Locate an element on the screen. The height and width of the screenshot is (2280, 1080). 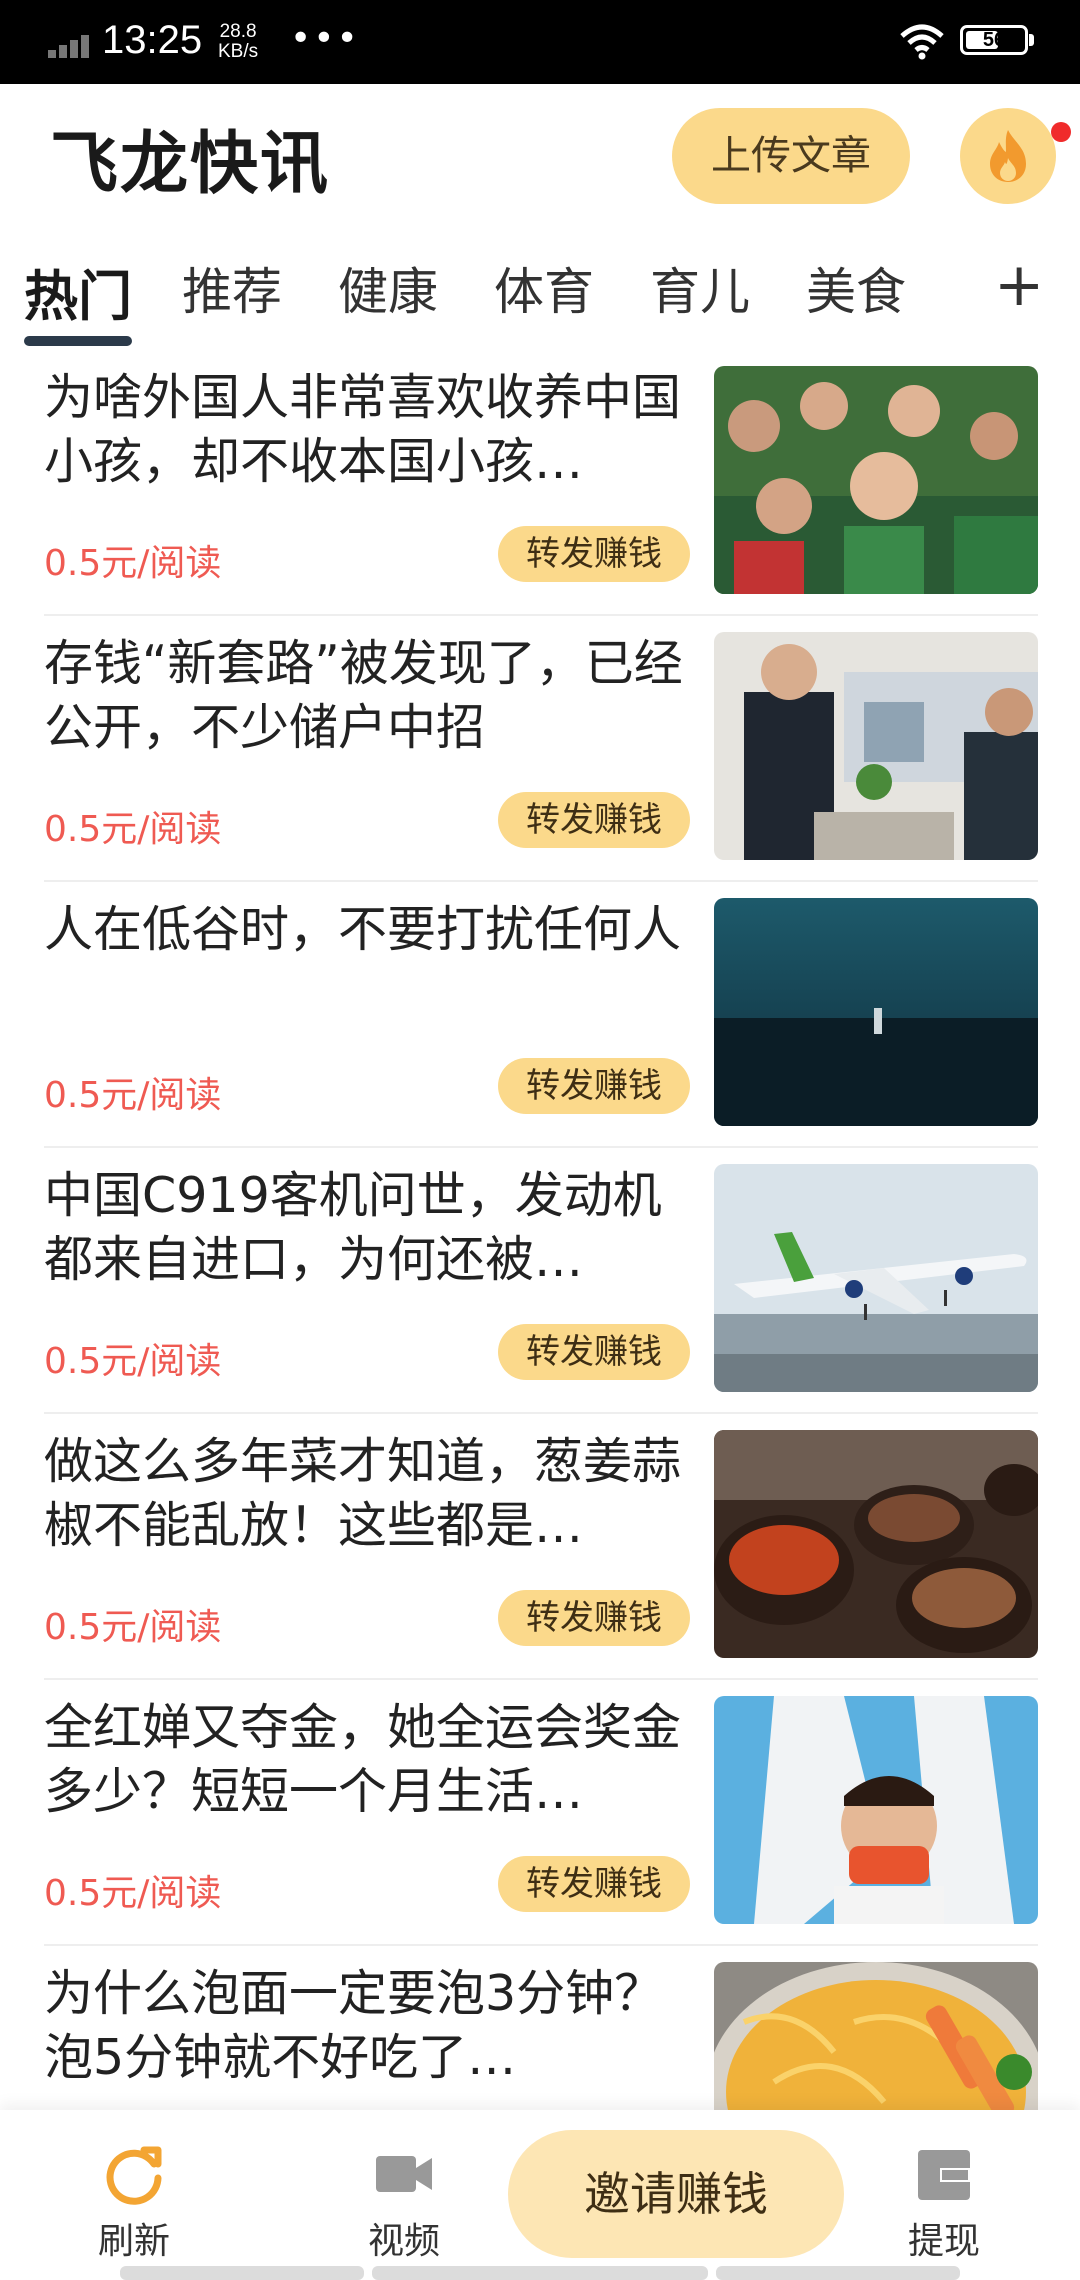
status-time: 13:25 is located at coordinates (152, 40).